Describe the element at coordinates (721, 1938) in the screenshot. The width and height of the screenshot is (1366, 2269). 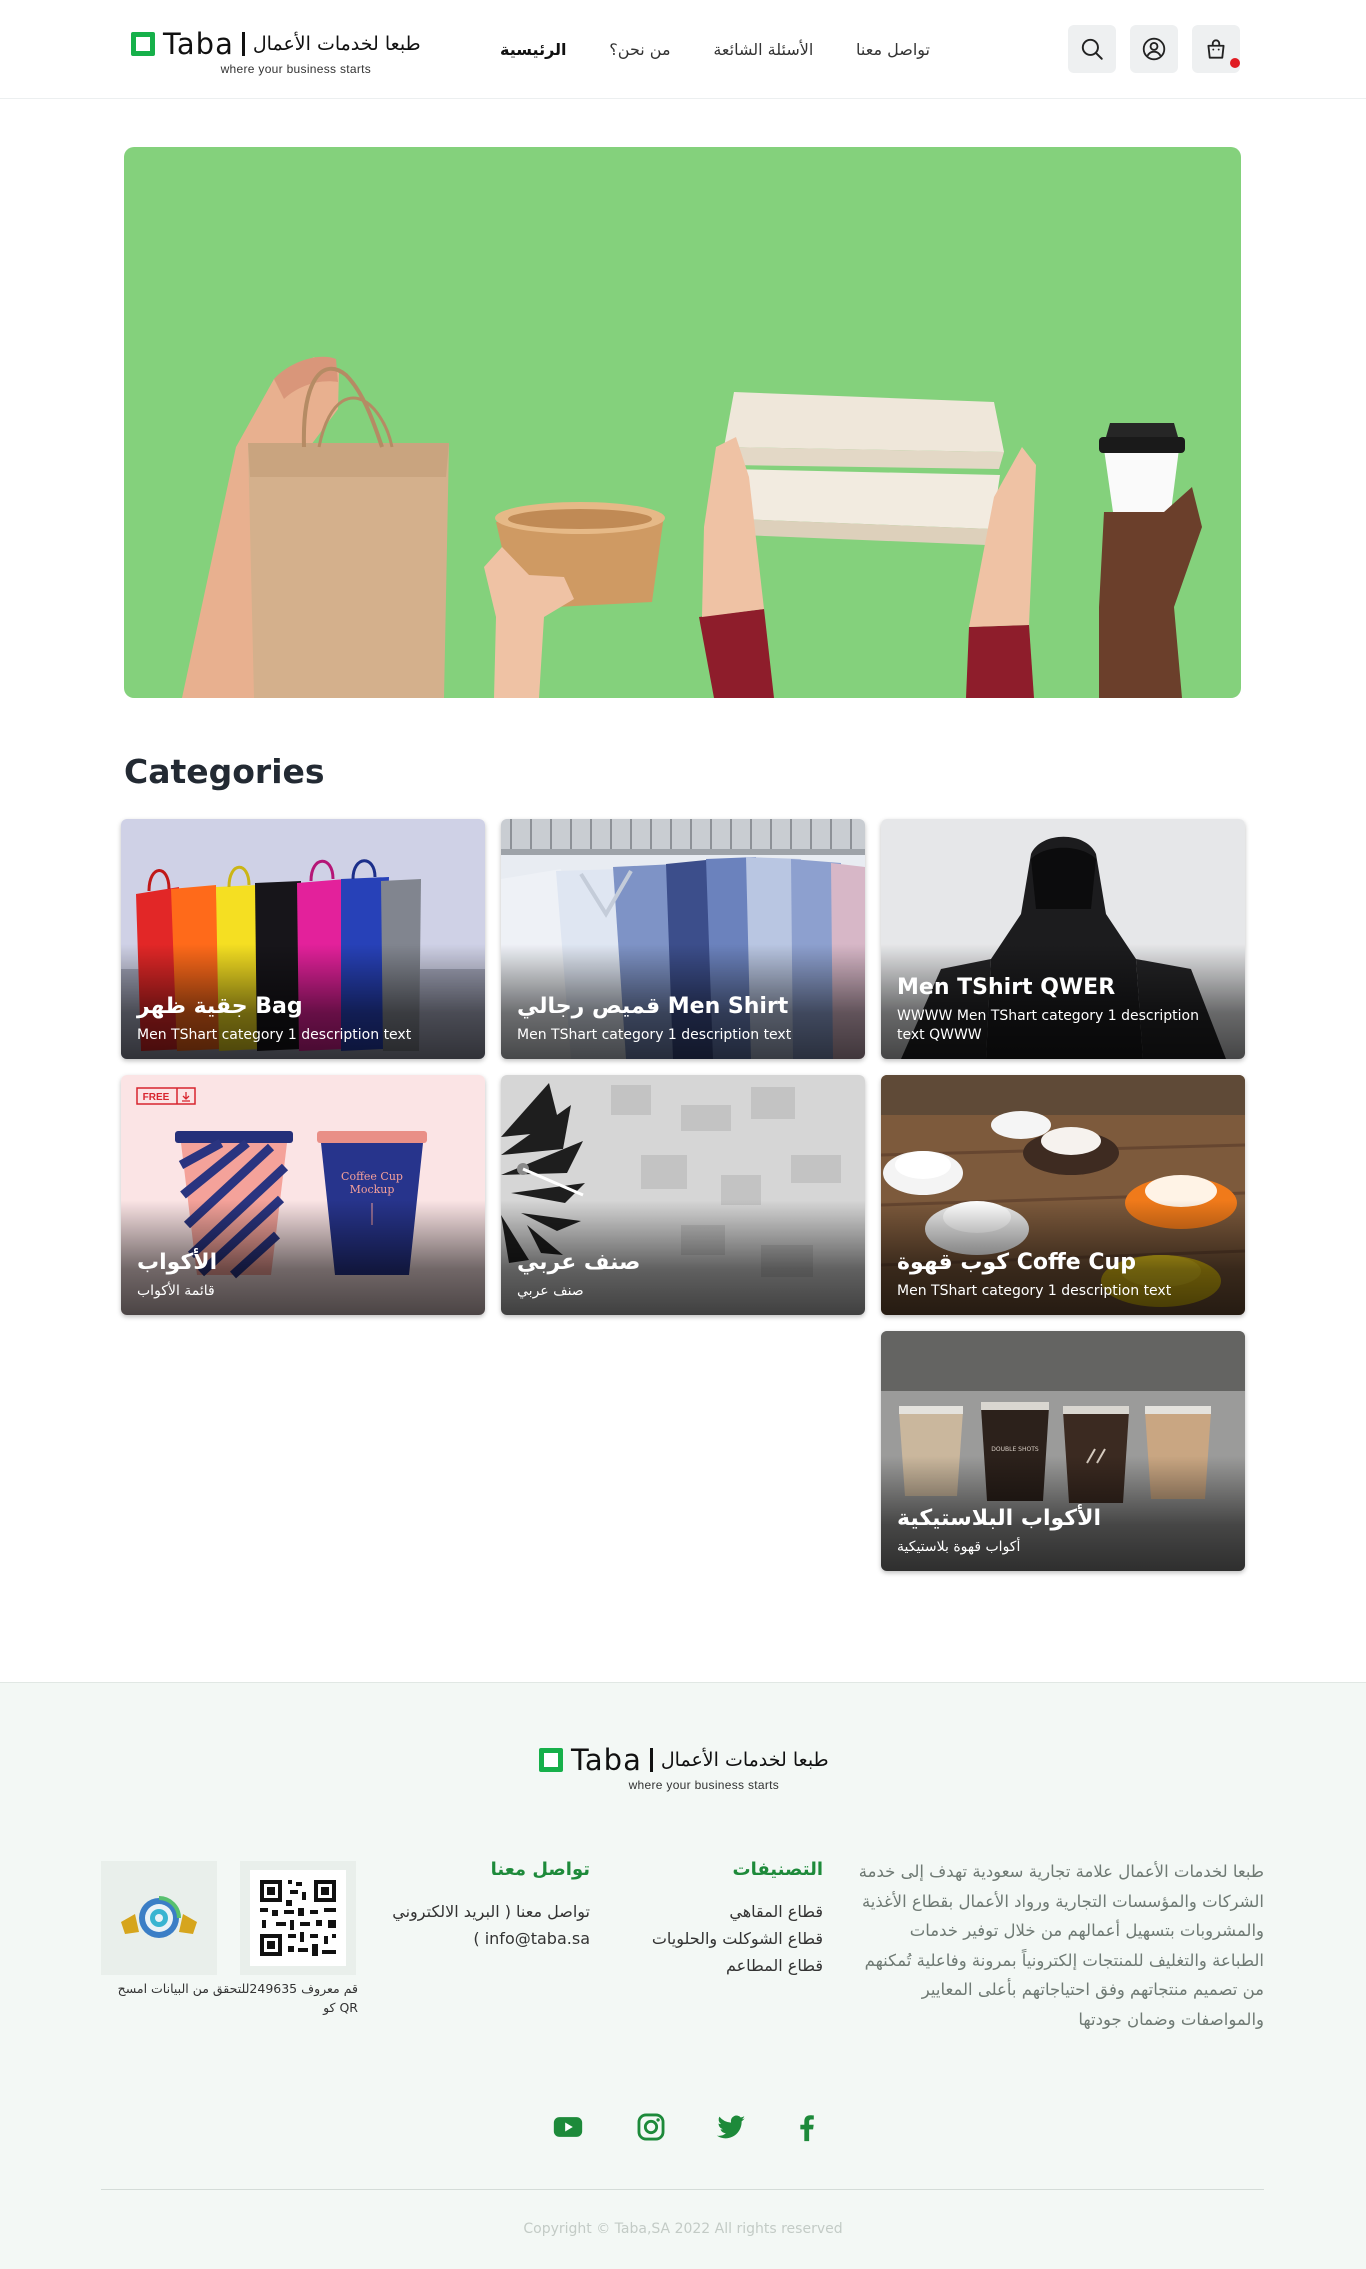
I see `footer-category-link-sweets: قطاع الشوكلت والحلويات` at that location.